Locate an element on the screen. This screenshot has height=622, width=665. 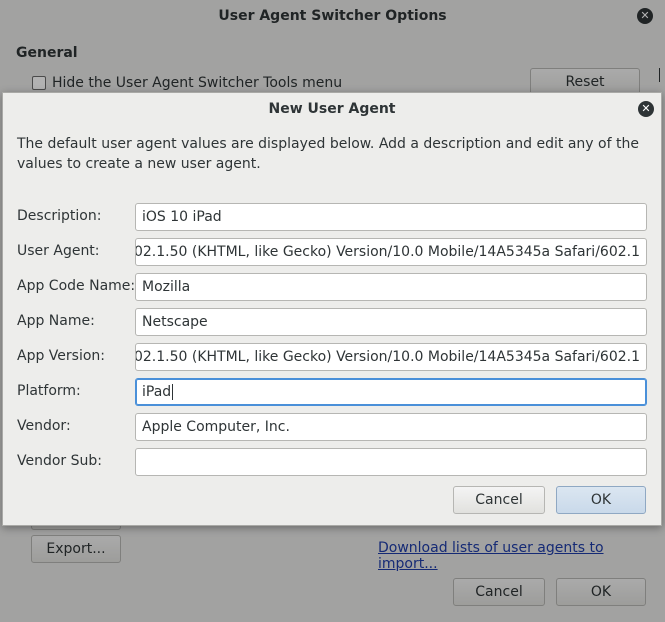
dialog-title: New User Agent is located at coordinates (332, 109).